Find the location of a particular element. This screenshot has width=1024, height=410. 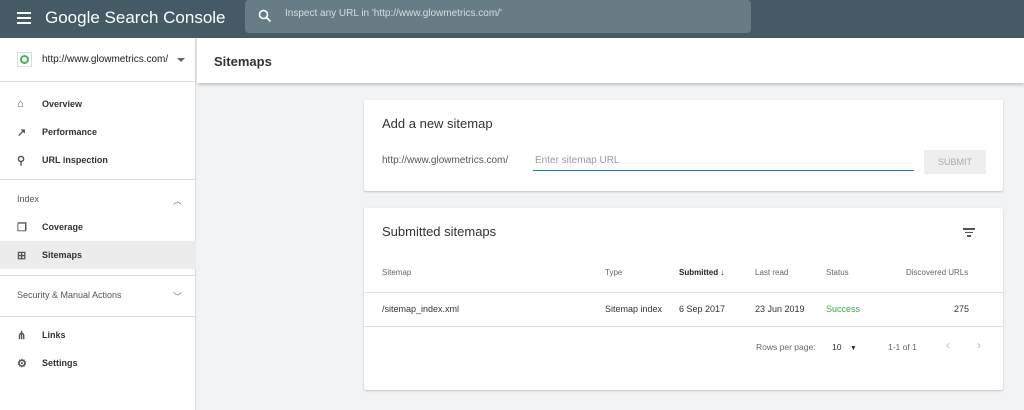

submit-button: SUBMIT is located at coordinates (955, 162).